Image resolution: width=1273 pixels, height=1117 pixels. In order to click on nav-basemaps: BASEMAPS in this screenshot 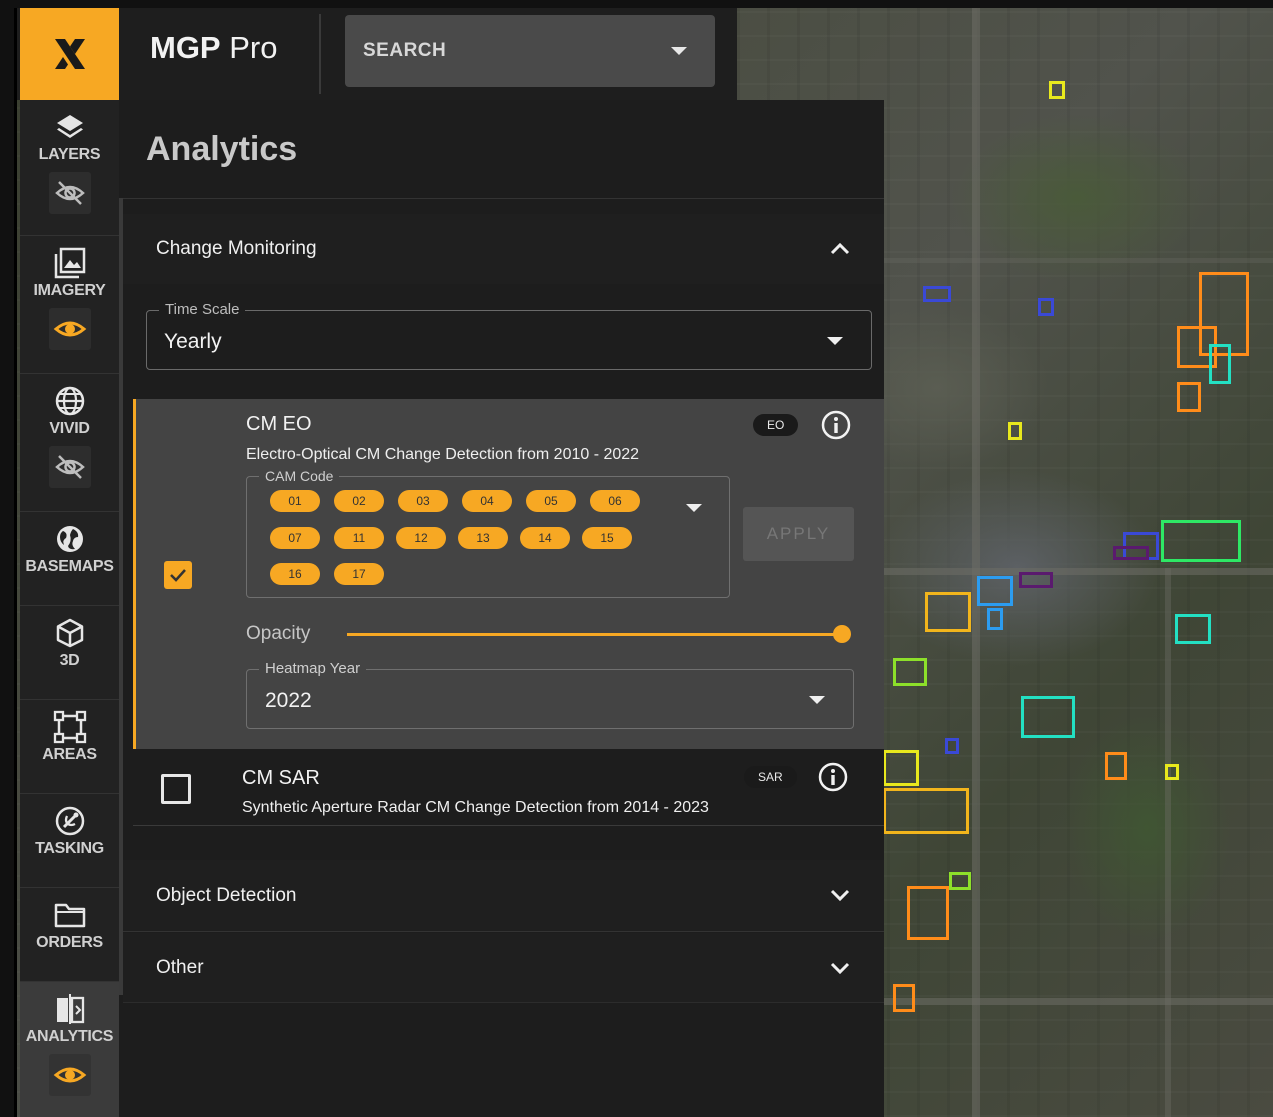, I will do `click(69, 559)`.